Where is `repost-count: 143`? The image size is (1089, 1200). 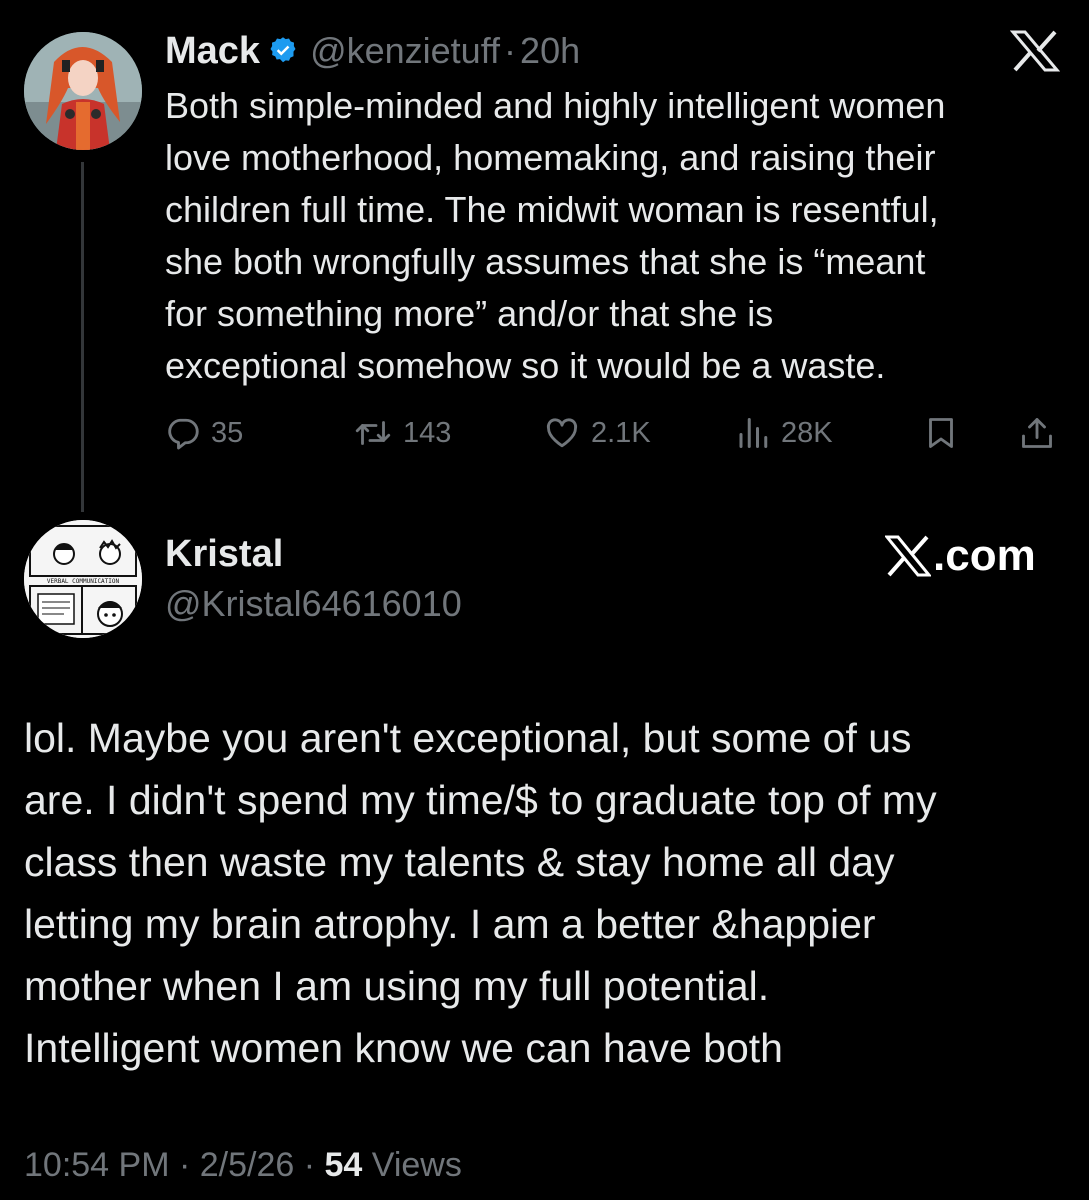 repost-count: 143 is located at coordinates (427, 432).